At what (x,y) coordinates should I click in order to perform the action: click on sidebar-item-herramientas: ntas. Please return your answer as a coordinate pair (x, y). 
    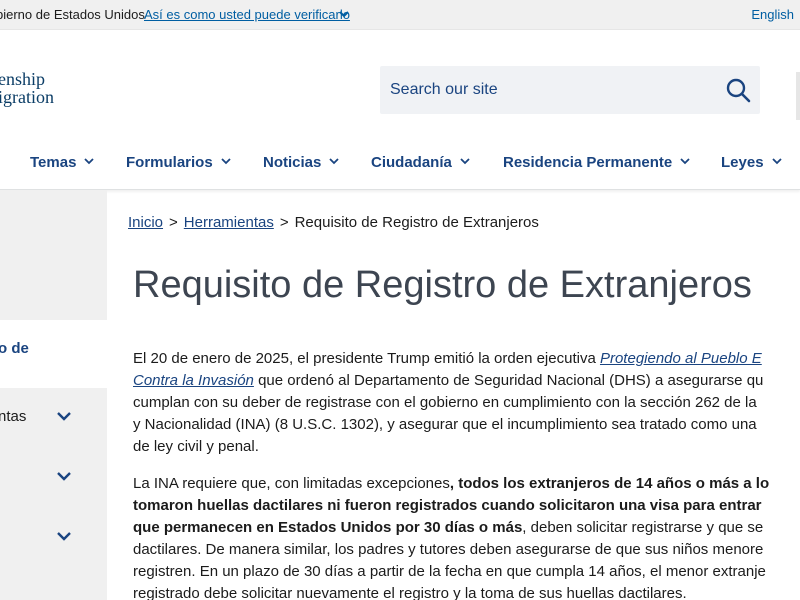
    Looking at the image, I should click on (53, 418).